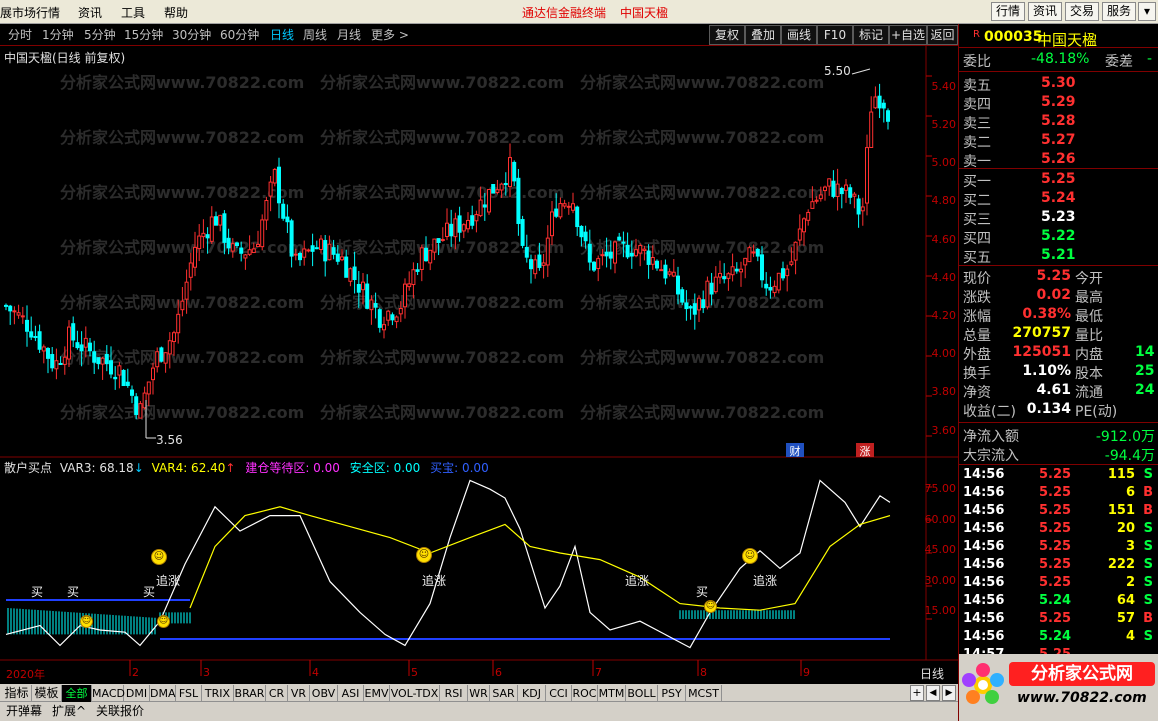  I want to click on indicator-tab: MTM, so click(612, 693).